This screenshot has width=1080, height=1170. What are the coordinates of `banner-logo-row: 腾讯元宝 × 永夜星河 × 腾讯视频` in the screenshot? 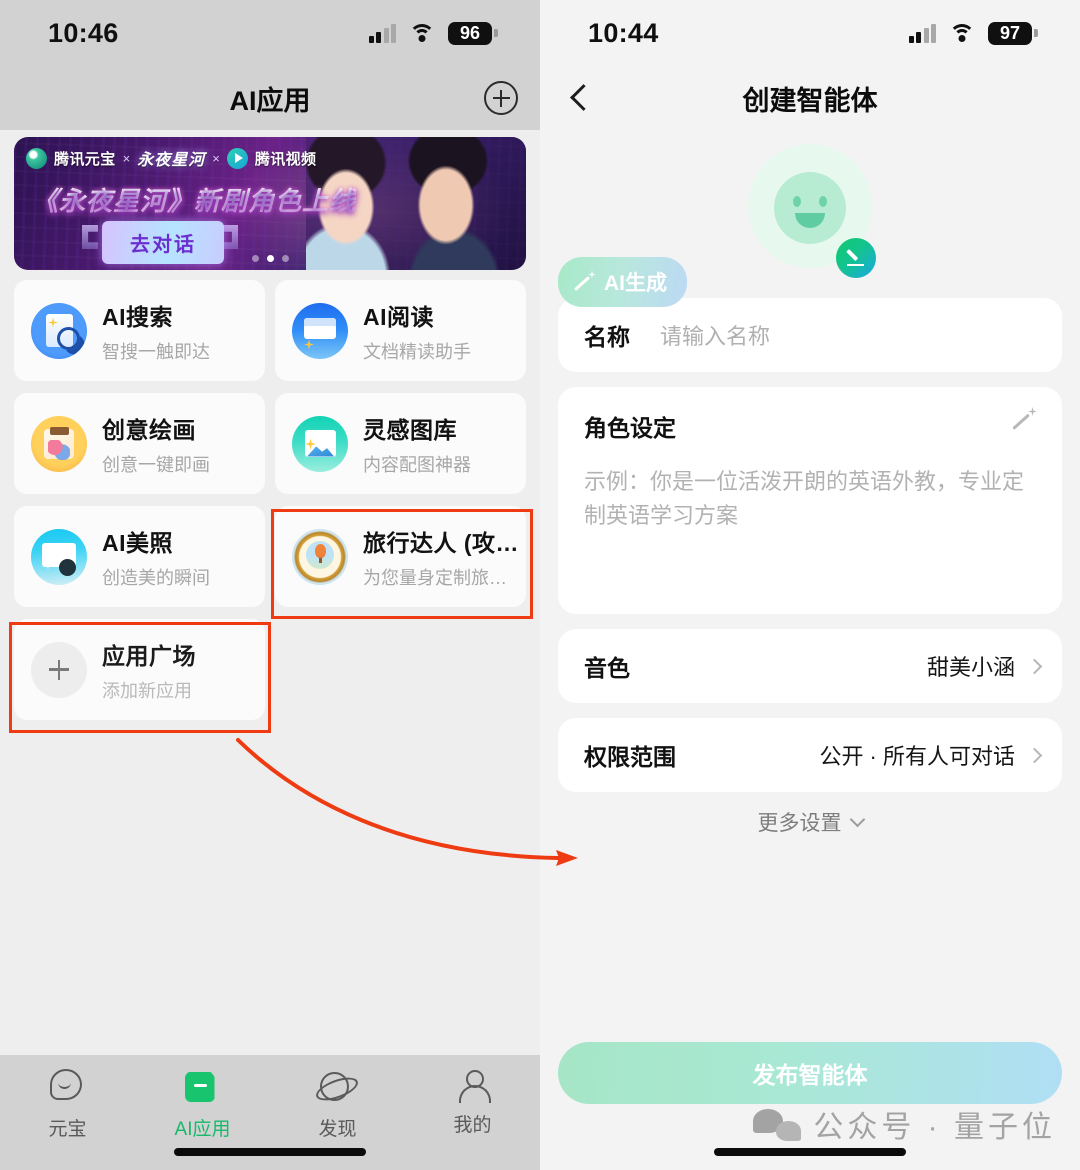 It's located at (171, 158).